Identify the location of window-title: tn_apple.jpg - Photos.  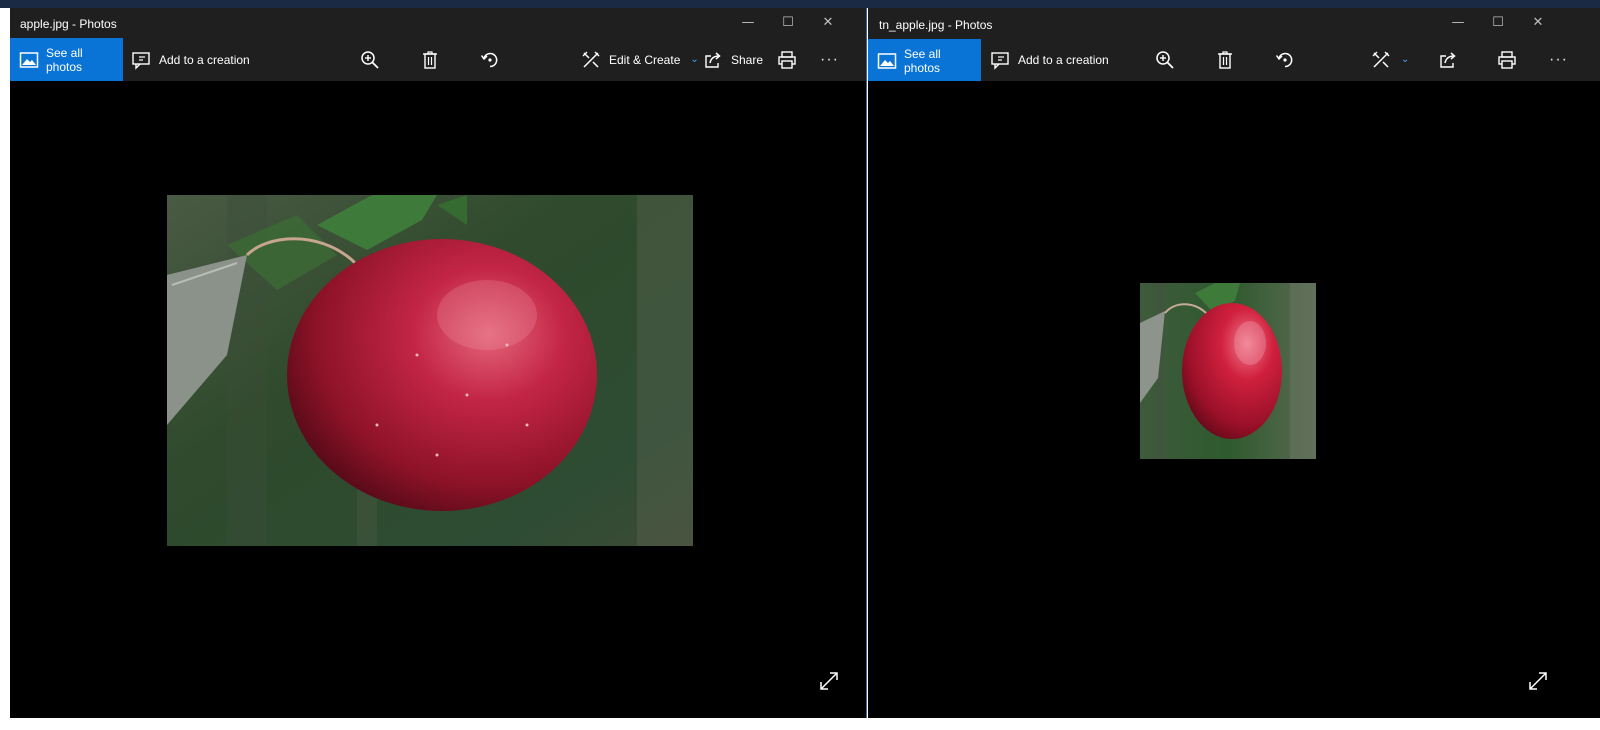
(936, 25).